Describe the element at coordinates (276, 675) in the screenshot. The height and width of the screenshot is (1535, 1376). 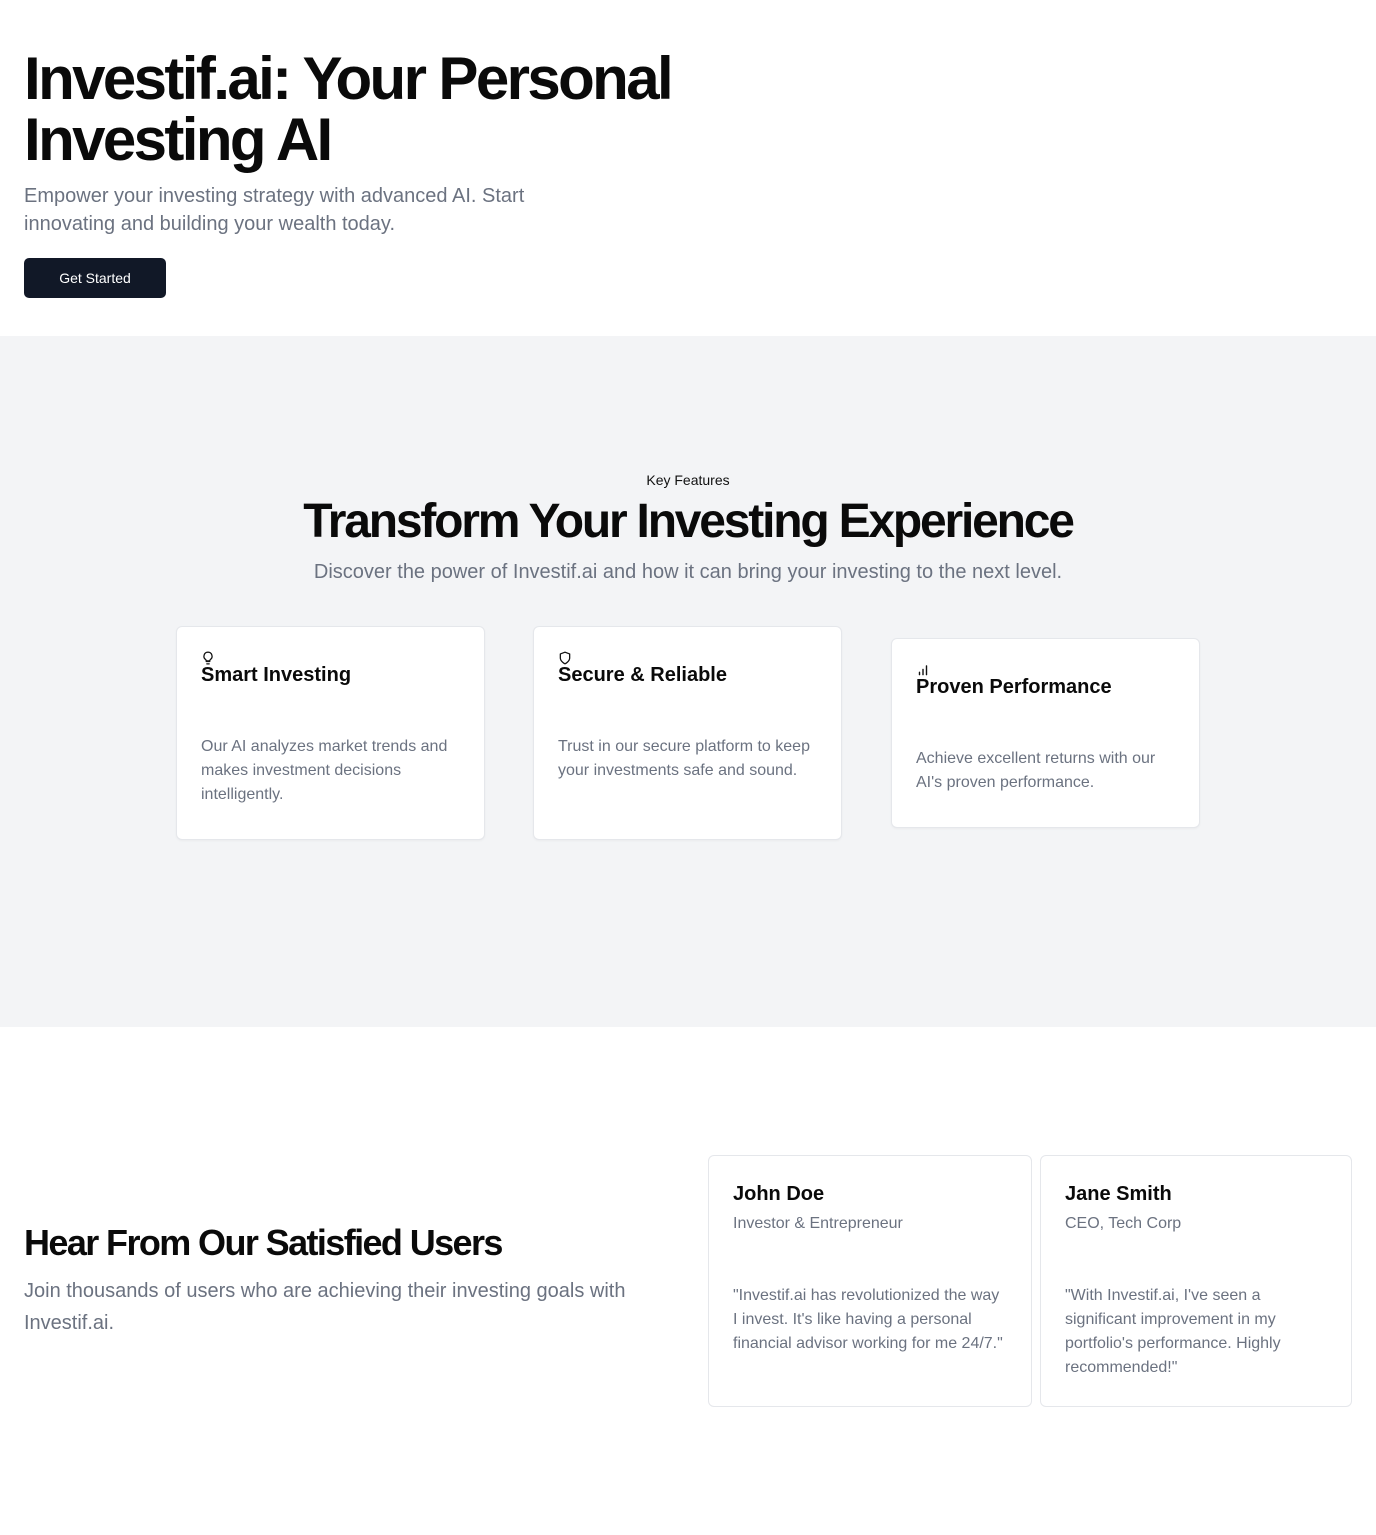
I see `feature-title: Smart Investing` at that location.